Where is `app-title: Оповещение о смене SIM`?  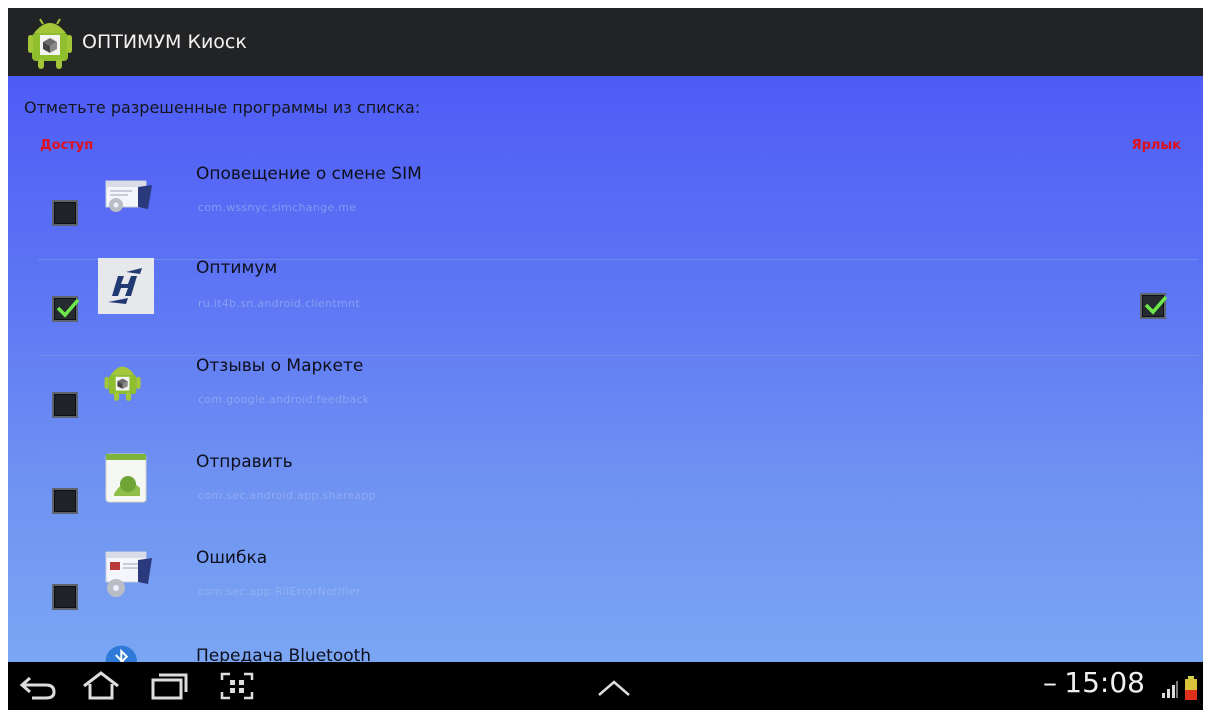 app-title: Оповещение о смене SIM is located at coordinates (309, 174).